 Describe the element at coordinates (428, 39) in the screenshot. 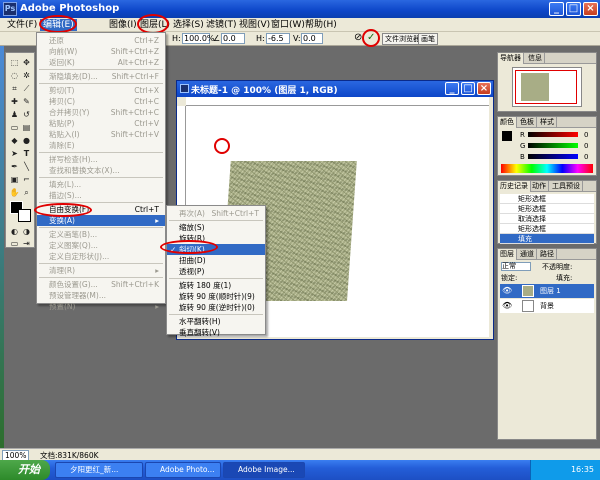

I see `brushes-tab: 画笔` at that location.